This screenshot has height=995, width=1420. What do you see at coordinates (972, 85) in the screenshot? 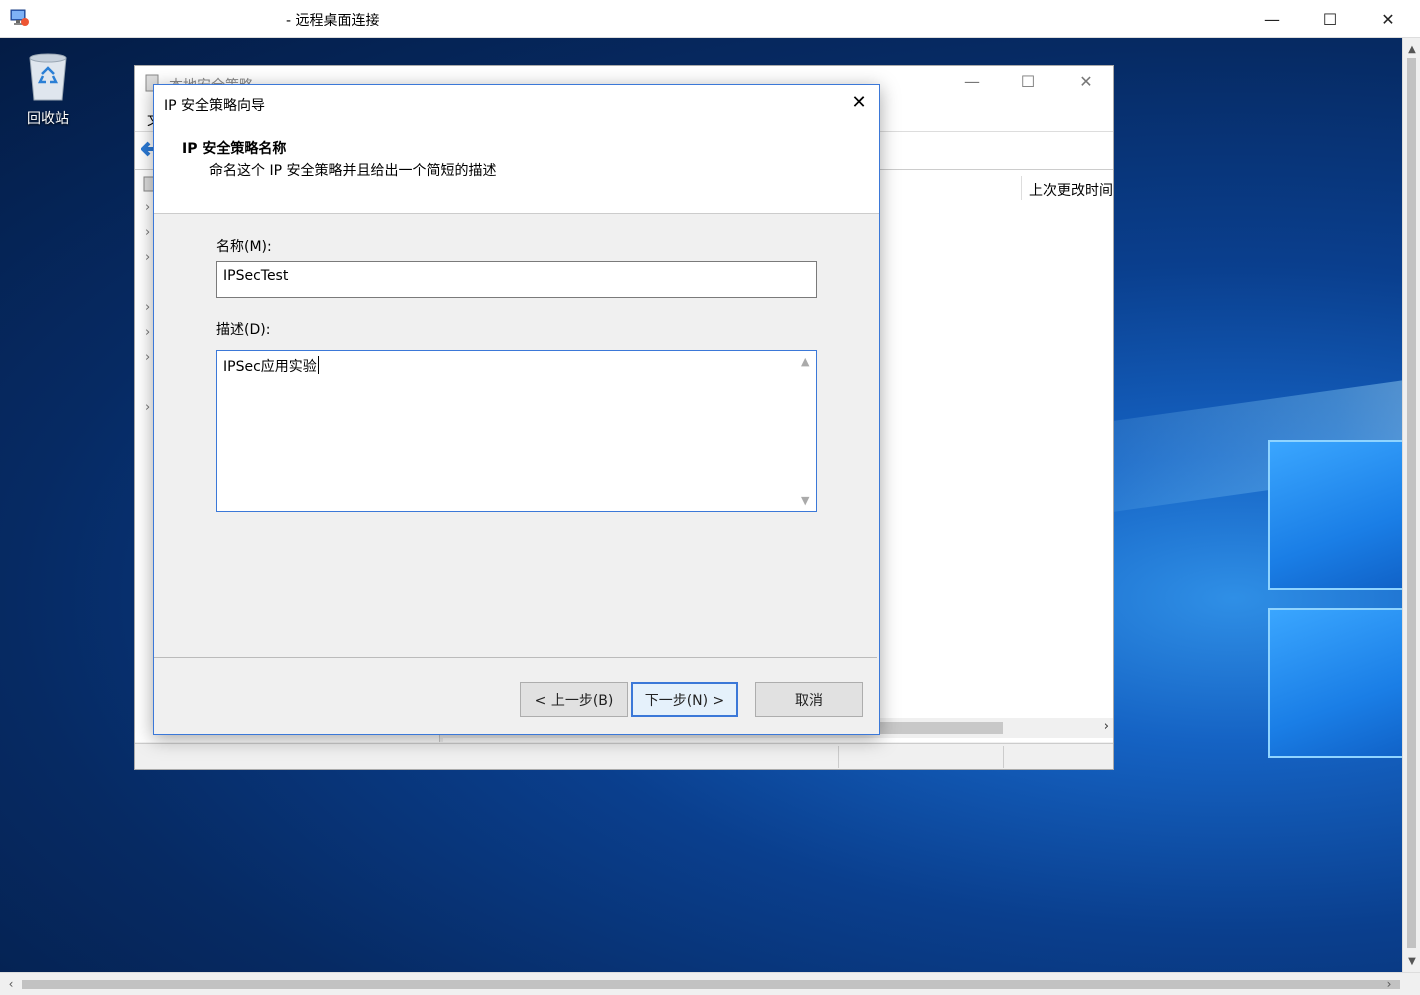
I see `mmc-minimize-button: —` at bounding box center [972, 85].